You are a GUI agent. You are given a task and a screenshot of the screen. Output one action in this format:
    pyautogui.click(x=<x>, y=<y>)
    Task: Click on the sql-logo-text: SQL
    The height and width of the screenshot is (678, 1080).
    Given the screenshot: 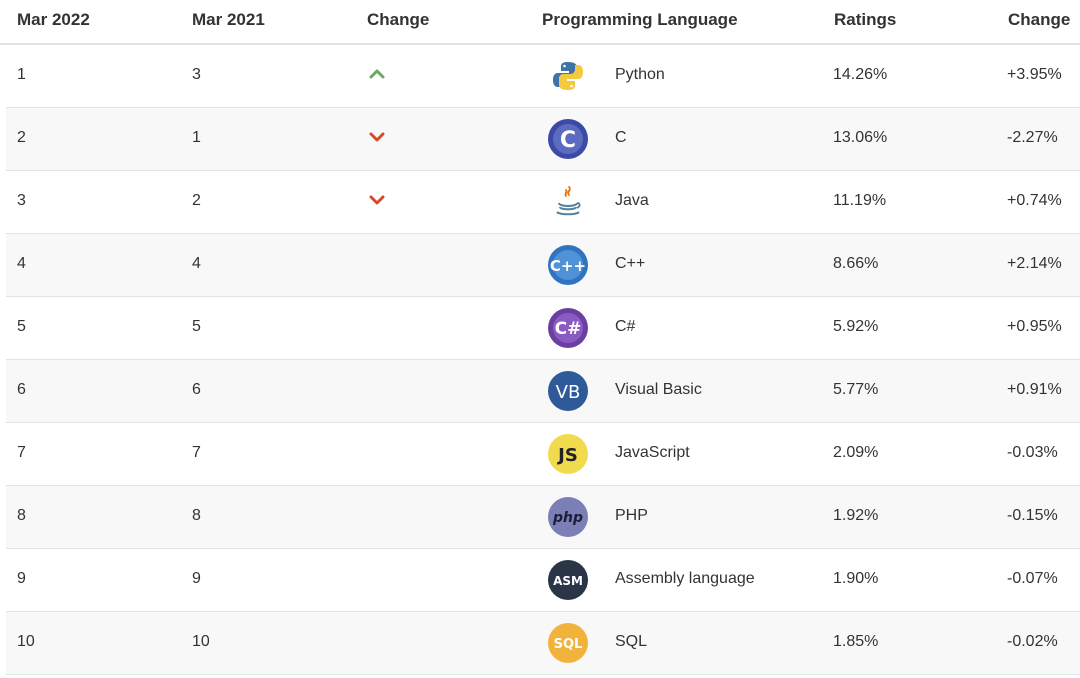 What is the action you would take?
    pyautogui.click(x=568, y=644)
    